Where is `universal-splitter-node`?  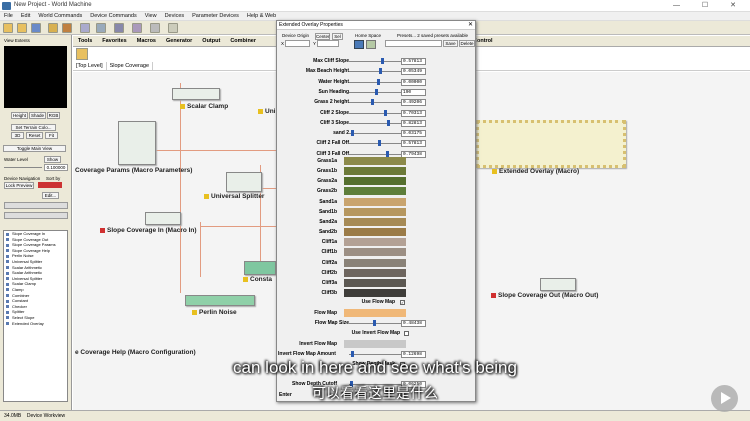 universal-splitter-node is located at coordinates (244, 182).